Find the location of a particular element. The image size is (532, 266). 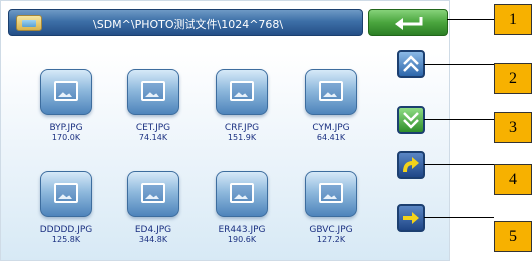

file-size: 74.14K is located at coordinates (153, 137).